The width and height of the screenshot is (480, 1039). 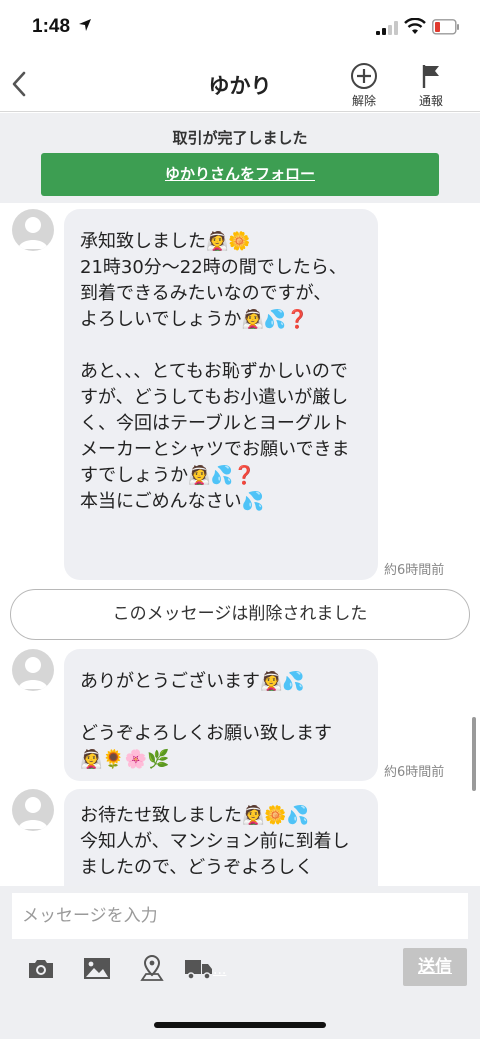 What do you see at coordinates (240, 614) in the screenshot?
I see `deleted-message-notice: このメッセージは削除されました` at bounding box center [240, 614].